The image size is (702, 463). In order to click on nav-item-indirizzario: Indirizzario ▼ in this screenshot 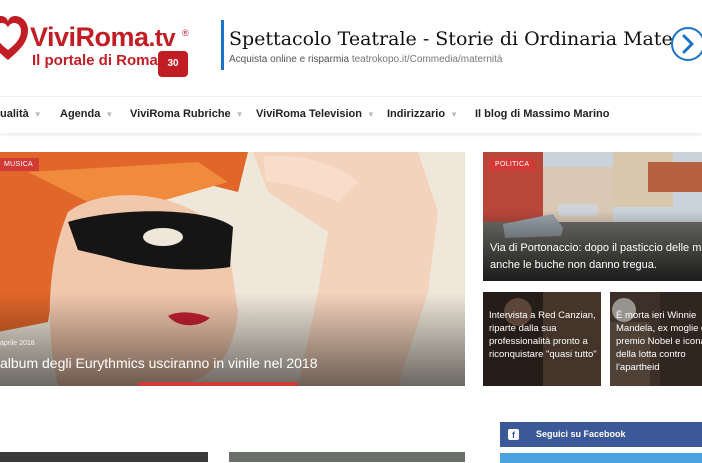, I will do `click(422, 114)`.